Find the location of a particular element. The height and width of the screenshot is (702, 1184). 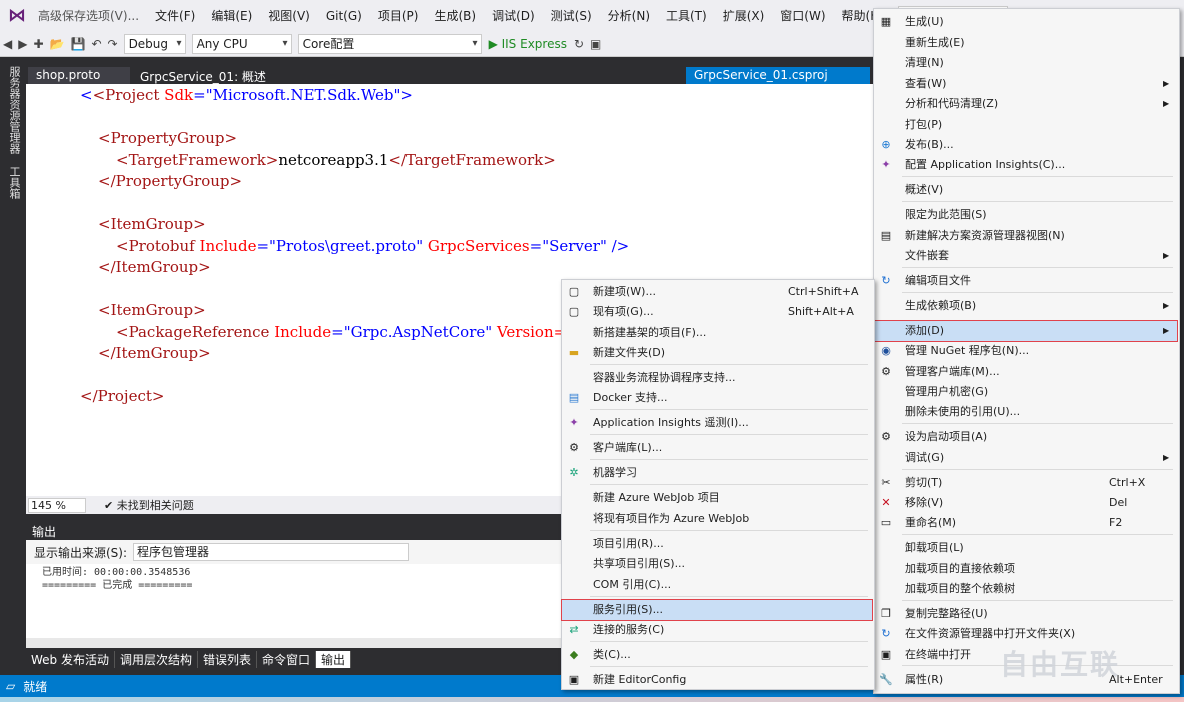

new-project-icon: ✚ is located at coordinates (38, 44).